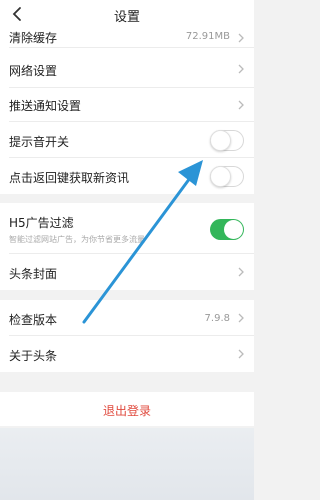 The height and width of the screenshot is (500, 320). I want to click on setting-label: H5广告过滤, so click(41, 223).